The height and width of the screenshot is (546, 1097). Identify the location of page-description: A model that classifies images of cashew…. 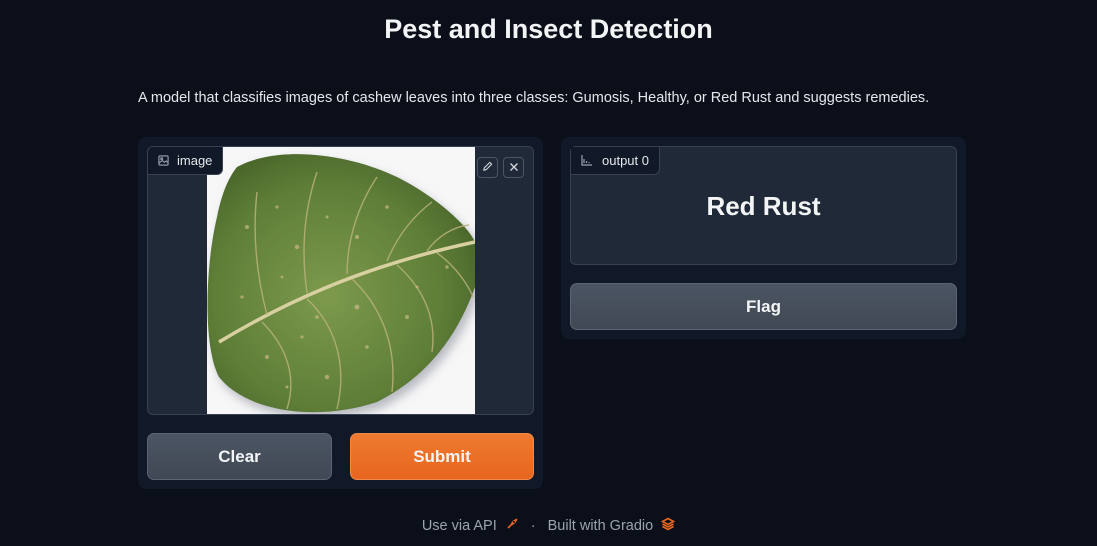
(534, 98).